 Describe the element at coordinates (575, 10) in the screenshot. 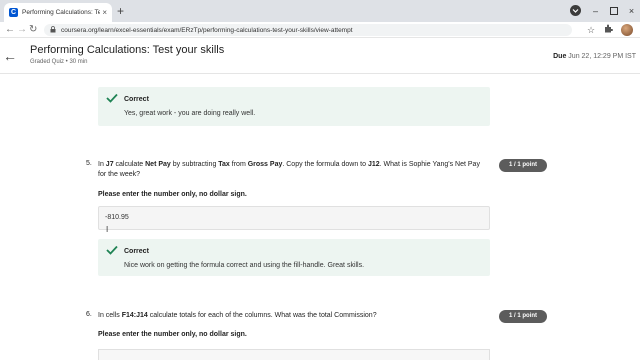

I see `browser-menu-down-icon` at that location.